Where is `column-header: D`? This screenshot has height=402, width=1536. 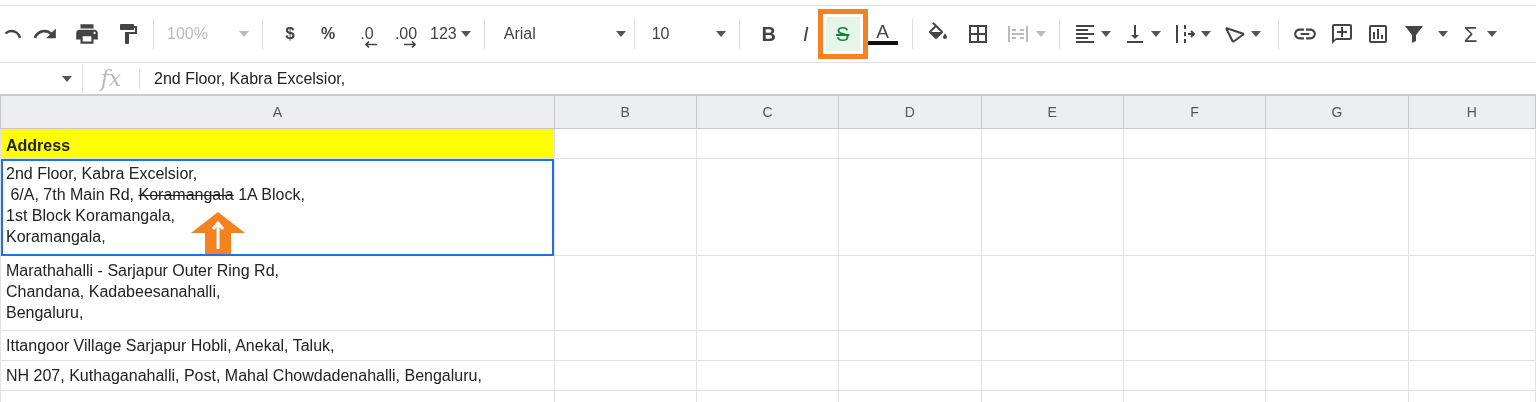
column-header: D is located at coordinates (910, 112).